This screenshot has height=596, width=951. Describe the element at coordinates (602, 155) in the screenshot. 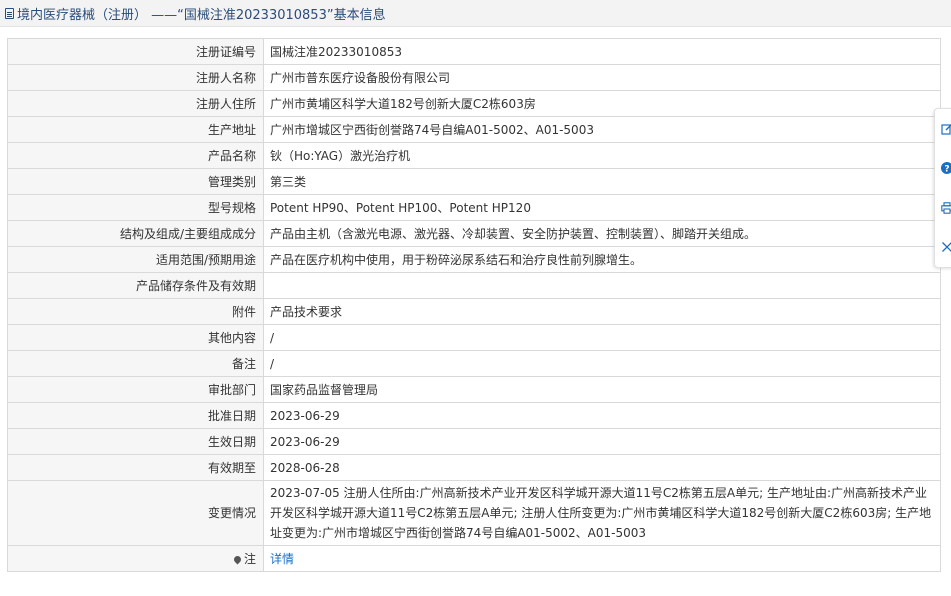

I see `row-value: 钬（Ho:YAG）激光治疗机` at that location.